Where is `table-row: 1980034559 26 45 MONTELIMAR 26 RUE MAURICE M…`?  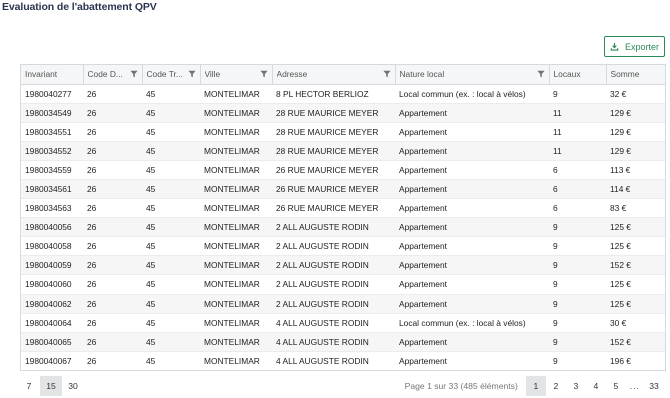
table-row: 1980034559 26 45 MONTELIMAR 26 RUE MAURICE M… is located at coordinates (343, 170).